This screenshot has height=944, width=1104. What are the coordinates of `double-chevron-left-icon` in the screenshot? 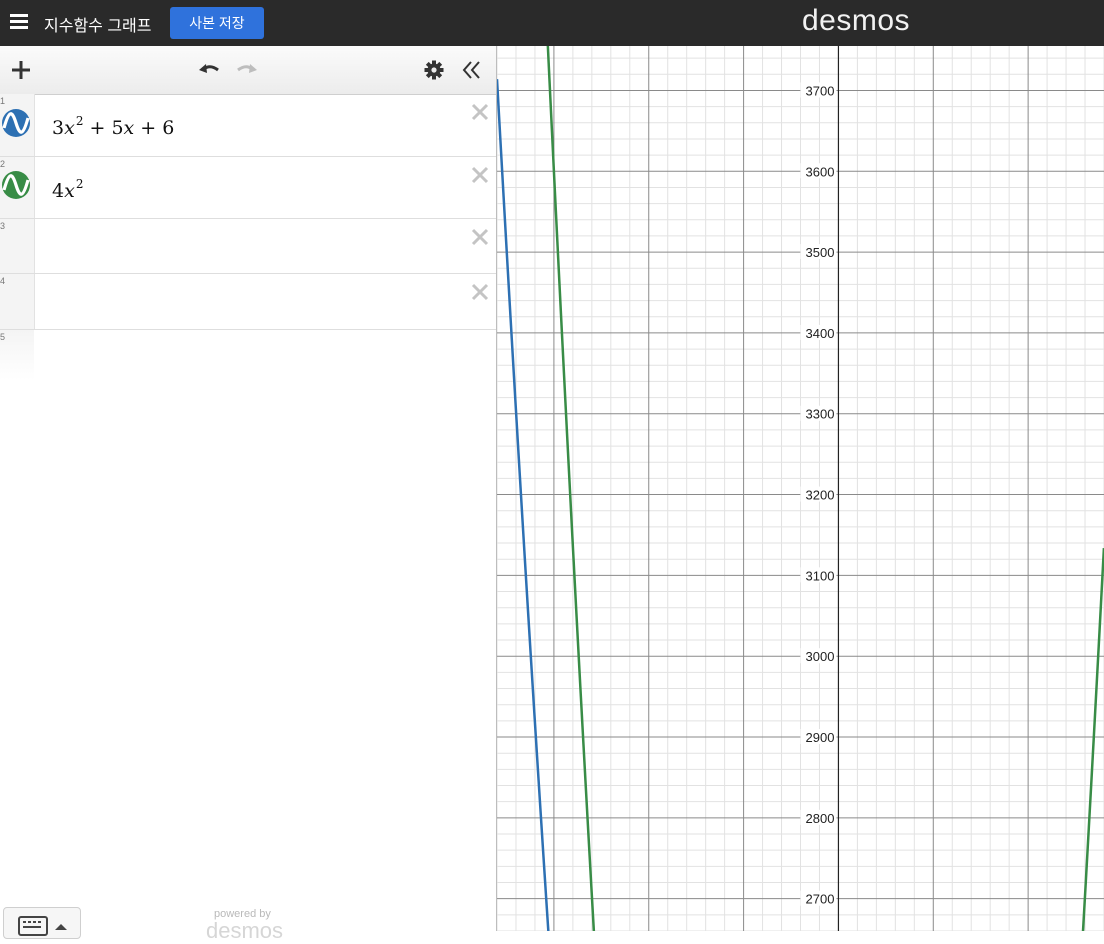 It's located at (472, 70).